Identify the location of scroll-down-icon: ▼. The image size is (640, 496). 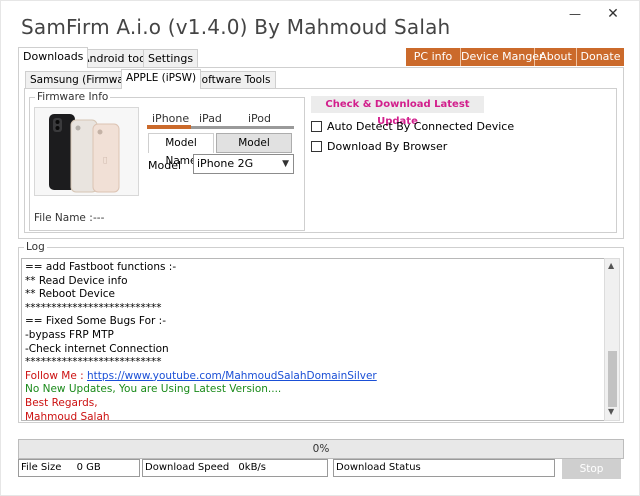
(611, 411).